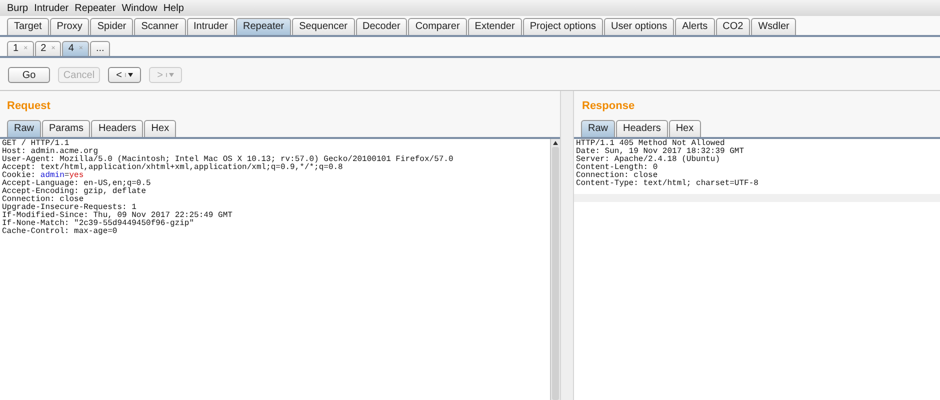 The image size is (940, 400). I want to click on menu-item: Intruder, so click(51, 8).